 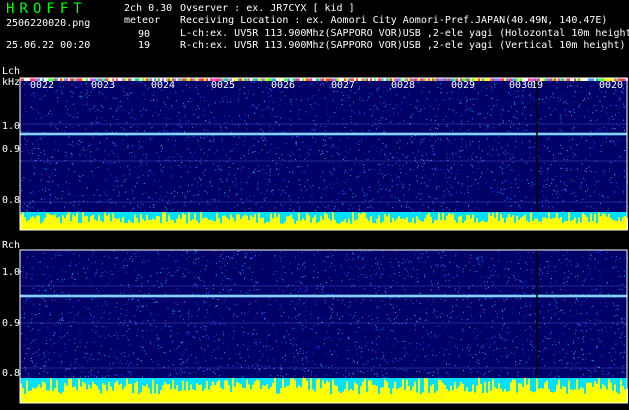 I want to click on rch-tick-1-0: 1.0, so click(x=11, y=272).